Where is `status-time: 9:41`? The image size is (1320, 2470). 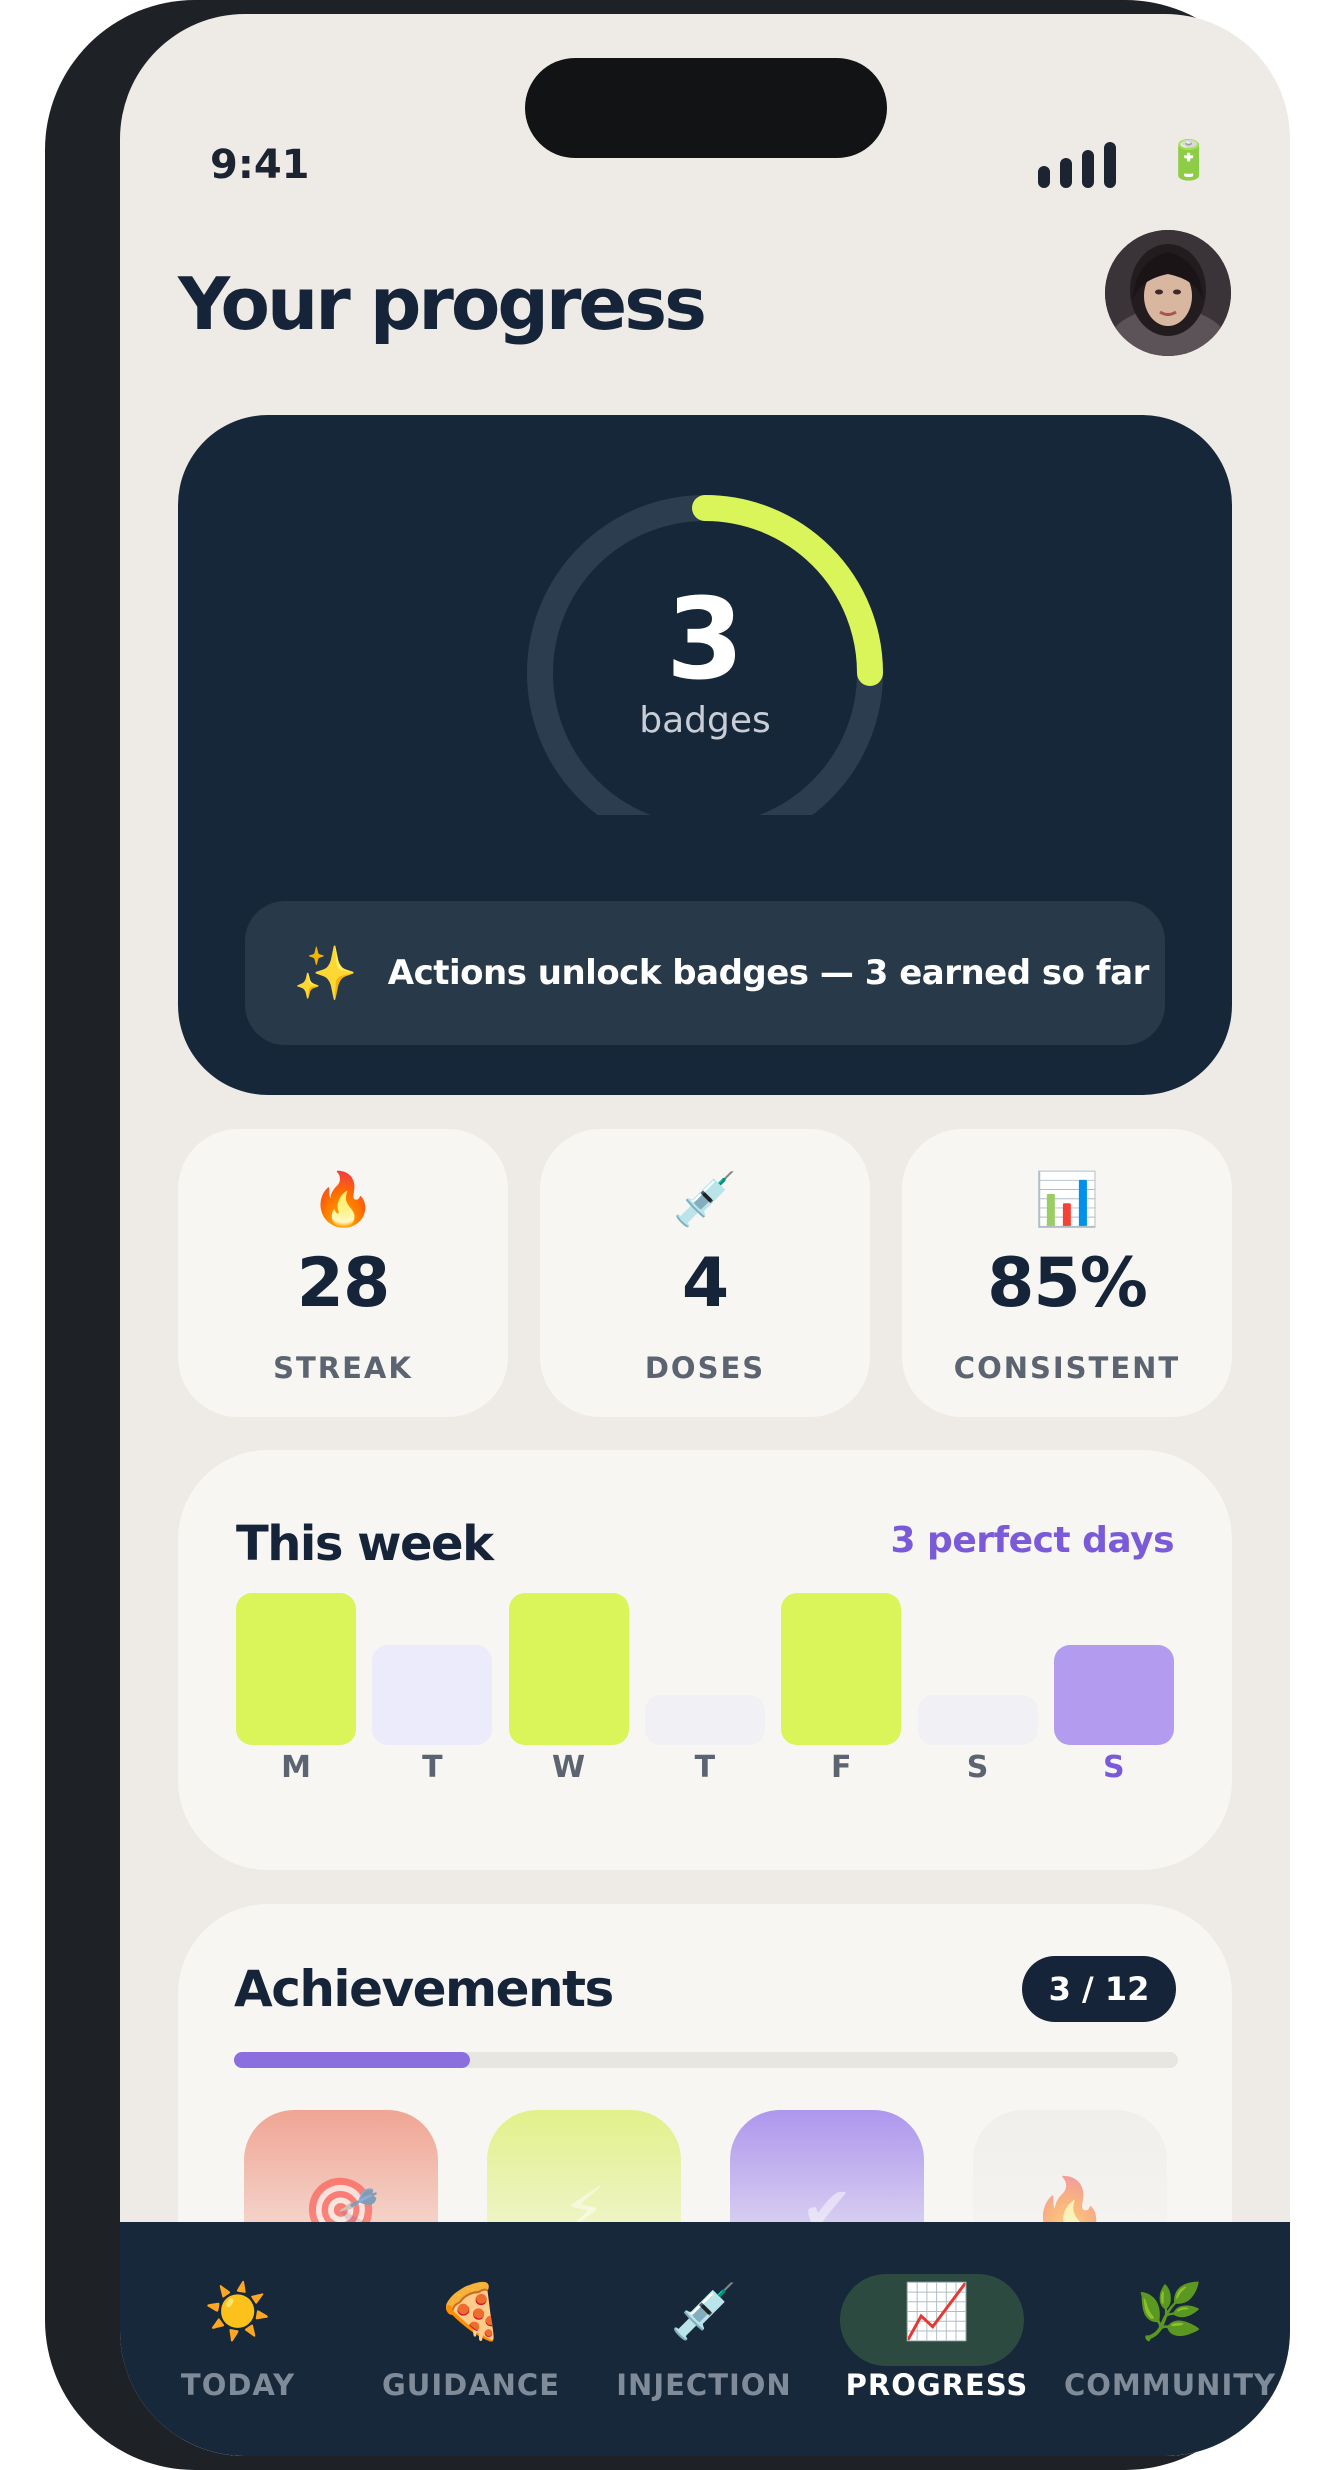 status-time: 9:41 is located at coordinates (260, 165).